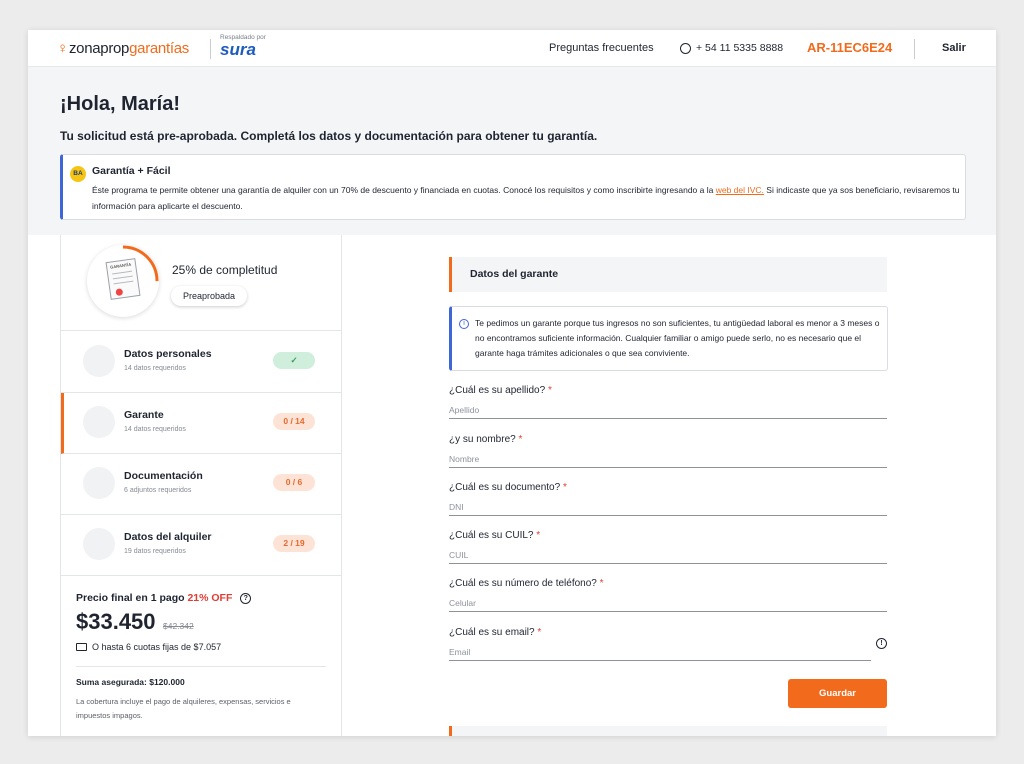 This screenshot has width=1024, height=764. I want to click on sura-logo: Respaldado por sura, so click(243, 47).